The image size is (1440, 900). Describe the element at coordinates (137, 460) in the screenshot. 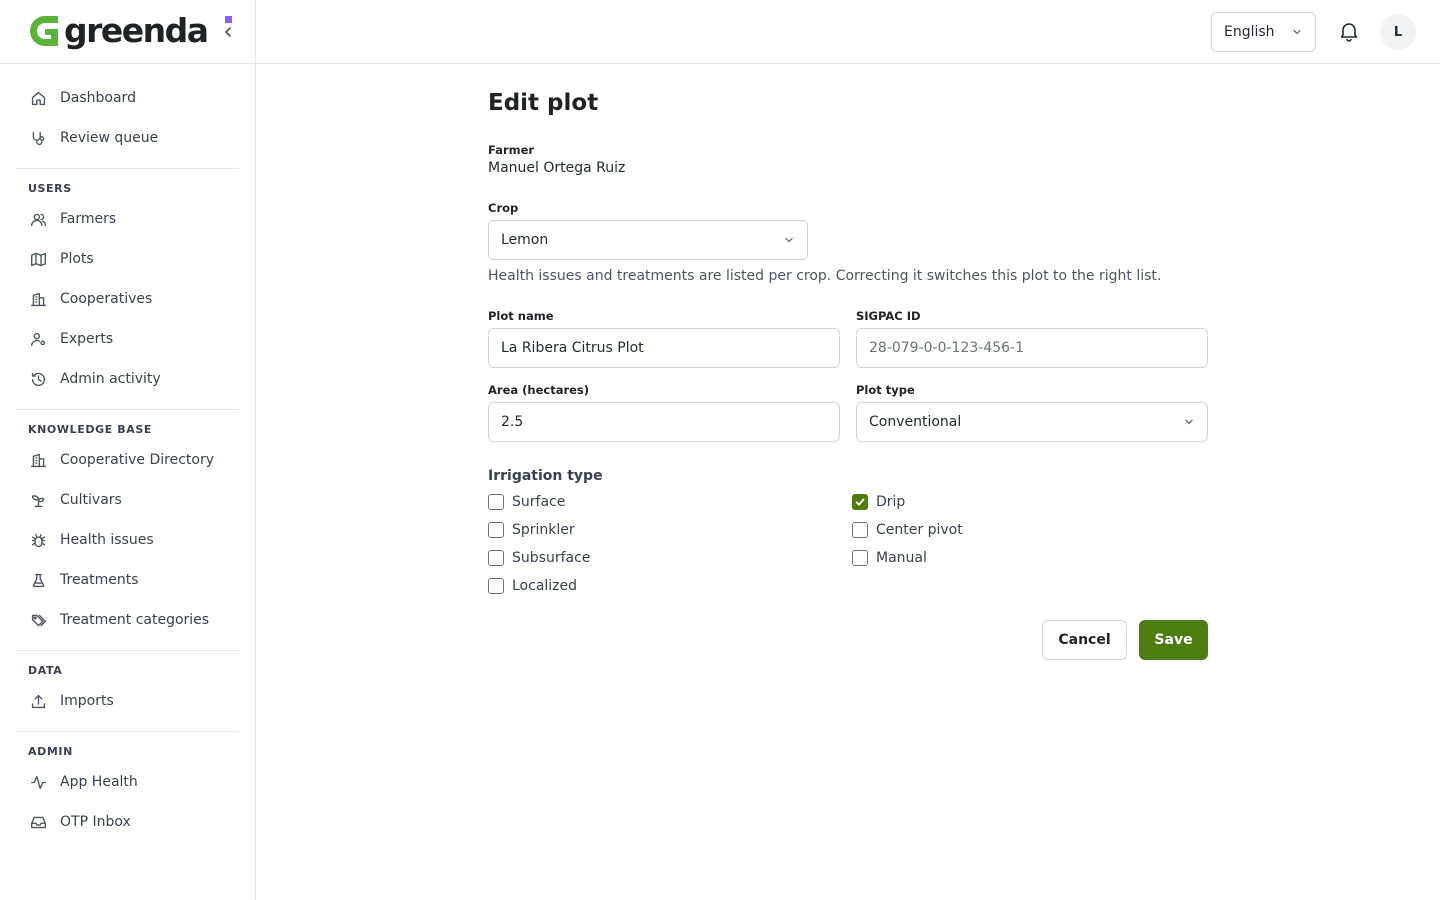

I see `sidebar-item-label: Cooperative Directory` at that location.